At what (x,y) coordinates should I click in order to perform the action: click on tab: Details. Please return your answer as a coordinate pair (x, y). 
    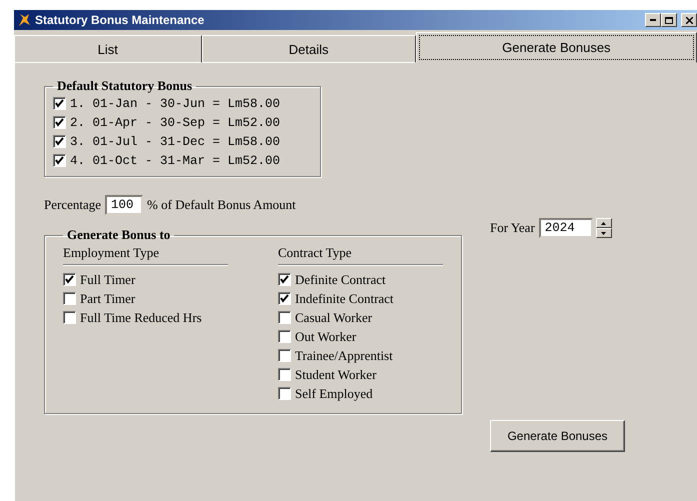
    Looking at the image, I should click on (309, 49).